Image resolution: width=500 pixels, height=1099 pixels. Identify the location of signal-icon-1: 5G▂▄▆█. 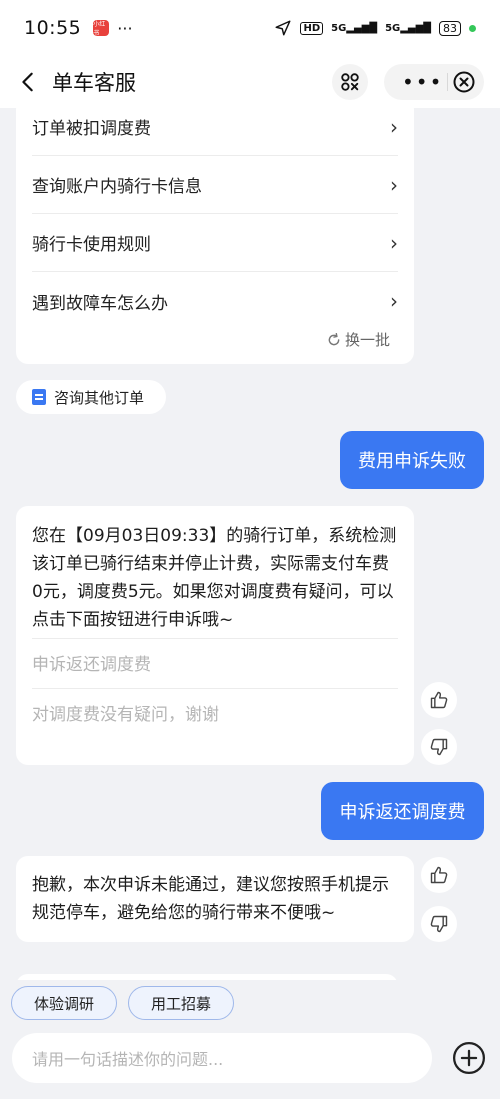
(354, 28).